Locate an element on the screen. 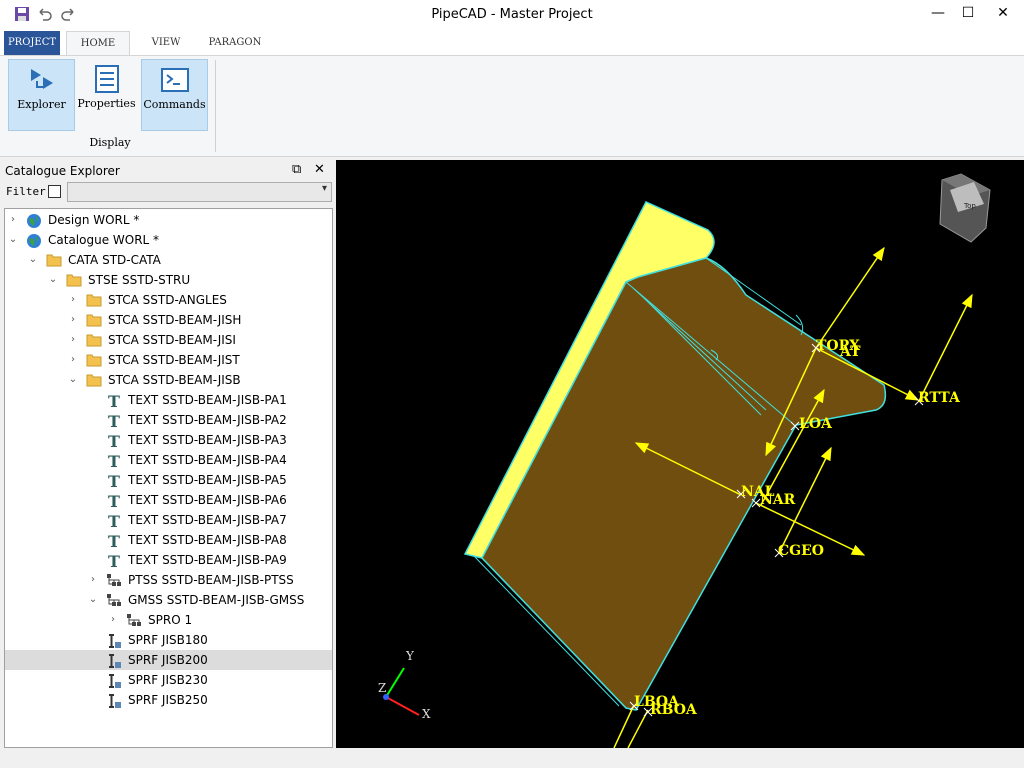  tree-item-text-pa4: T TEXT SSTD-BEAM-JISB-PA4 is located at coordinates (168, 460).